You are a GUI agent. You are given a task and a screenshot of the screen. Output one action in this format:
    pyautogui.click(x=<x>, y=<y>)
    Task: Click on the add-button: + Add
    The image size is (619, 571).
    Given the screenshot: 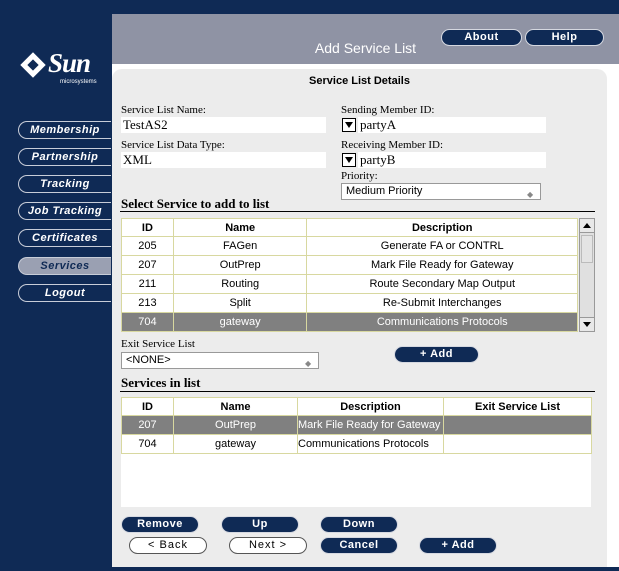 What is the action you would take?
    pyautogui.click(x=458, y=545)
    